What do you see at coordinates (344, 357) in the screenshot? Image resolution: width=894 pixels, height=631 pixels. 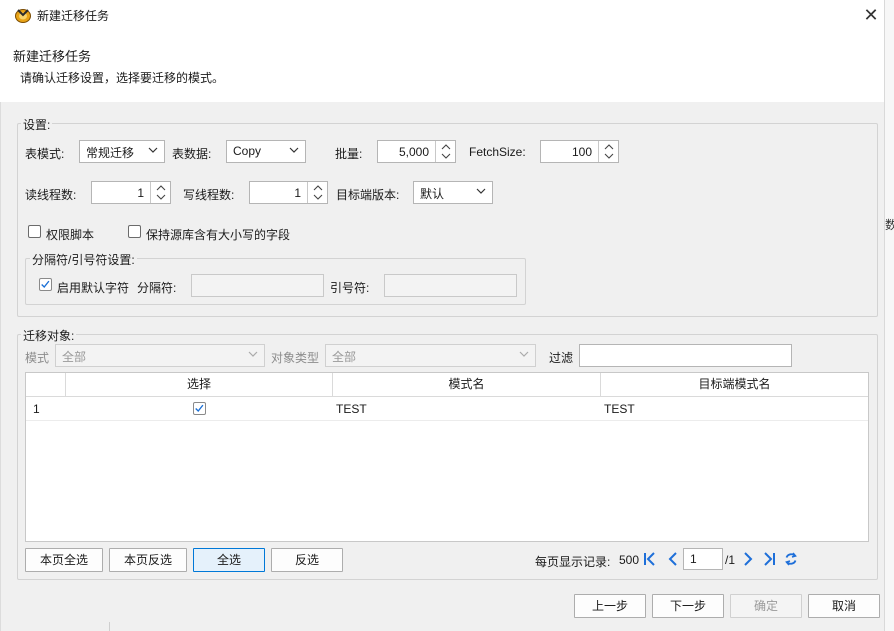 I see `object-type-value: 全部` at bounding box center [344, 357].